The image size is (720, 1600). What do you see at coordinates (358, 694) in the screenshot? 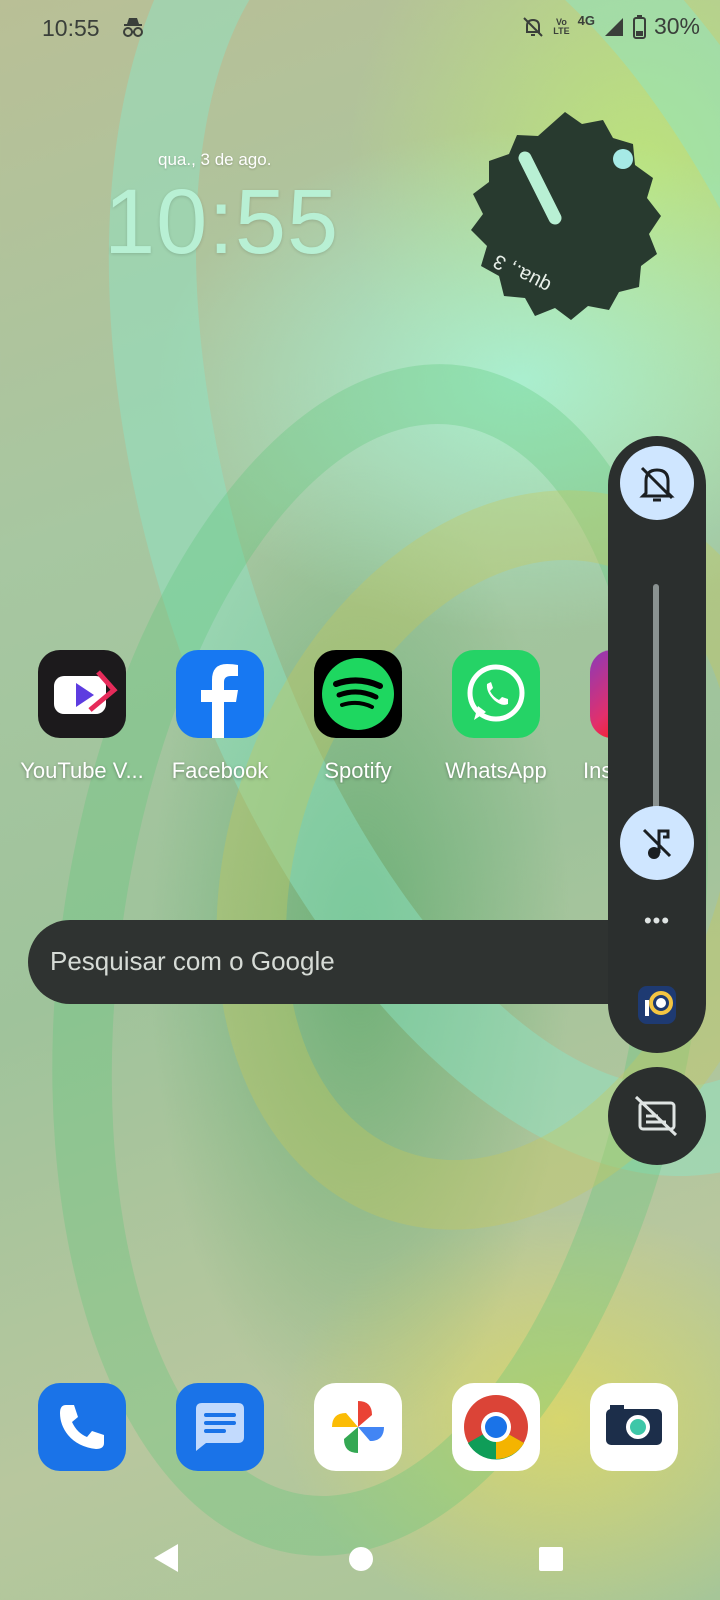
I see `spotify-icon` at bounding box center [358, 694].